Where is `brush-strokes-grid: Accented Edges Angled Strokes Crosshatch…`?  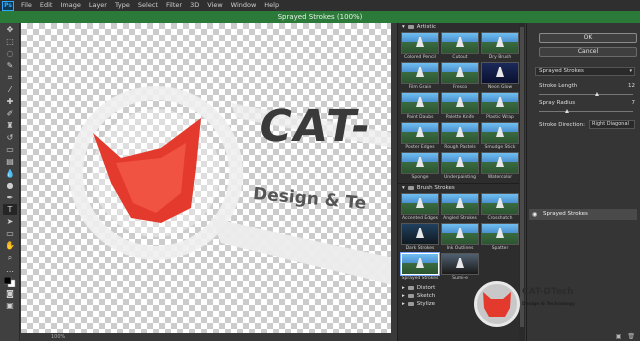 brush-strokes-grid: Accented Edges Angled Strokes Crosshatch… is located at coordinates (458, 238).